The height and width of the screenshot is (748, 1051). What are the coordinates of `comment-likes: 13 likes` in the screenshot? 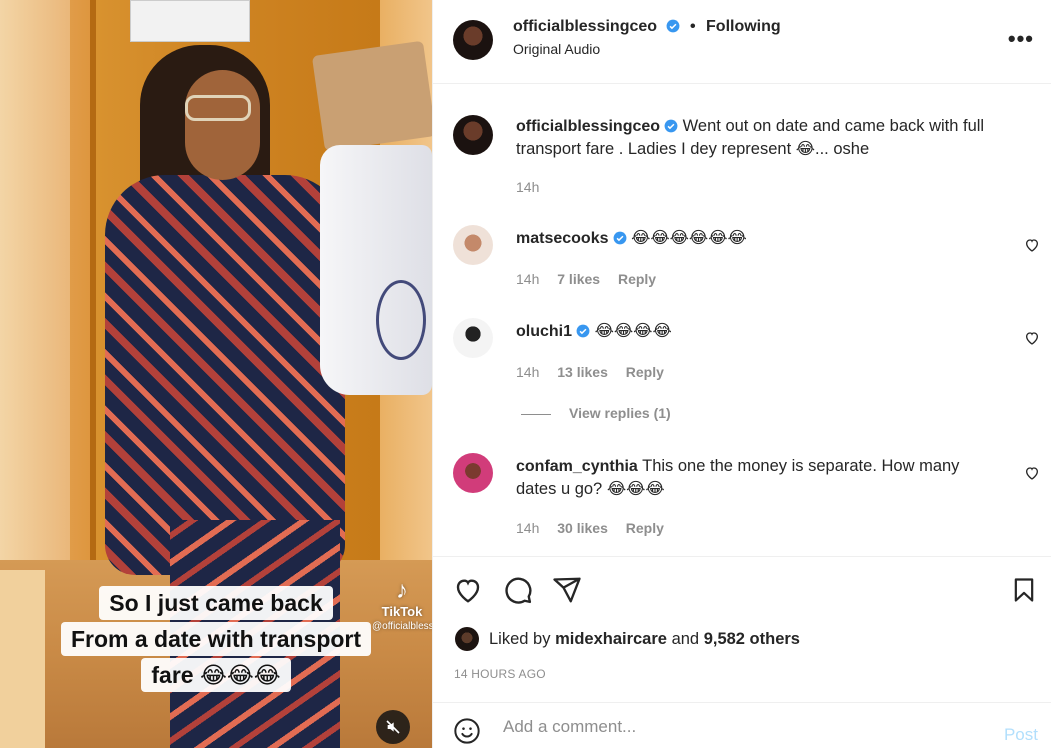 It's located at (582, 372).